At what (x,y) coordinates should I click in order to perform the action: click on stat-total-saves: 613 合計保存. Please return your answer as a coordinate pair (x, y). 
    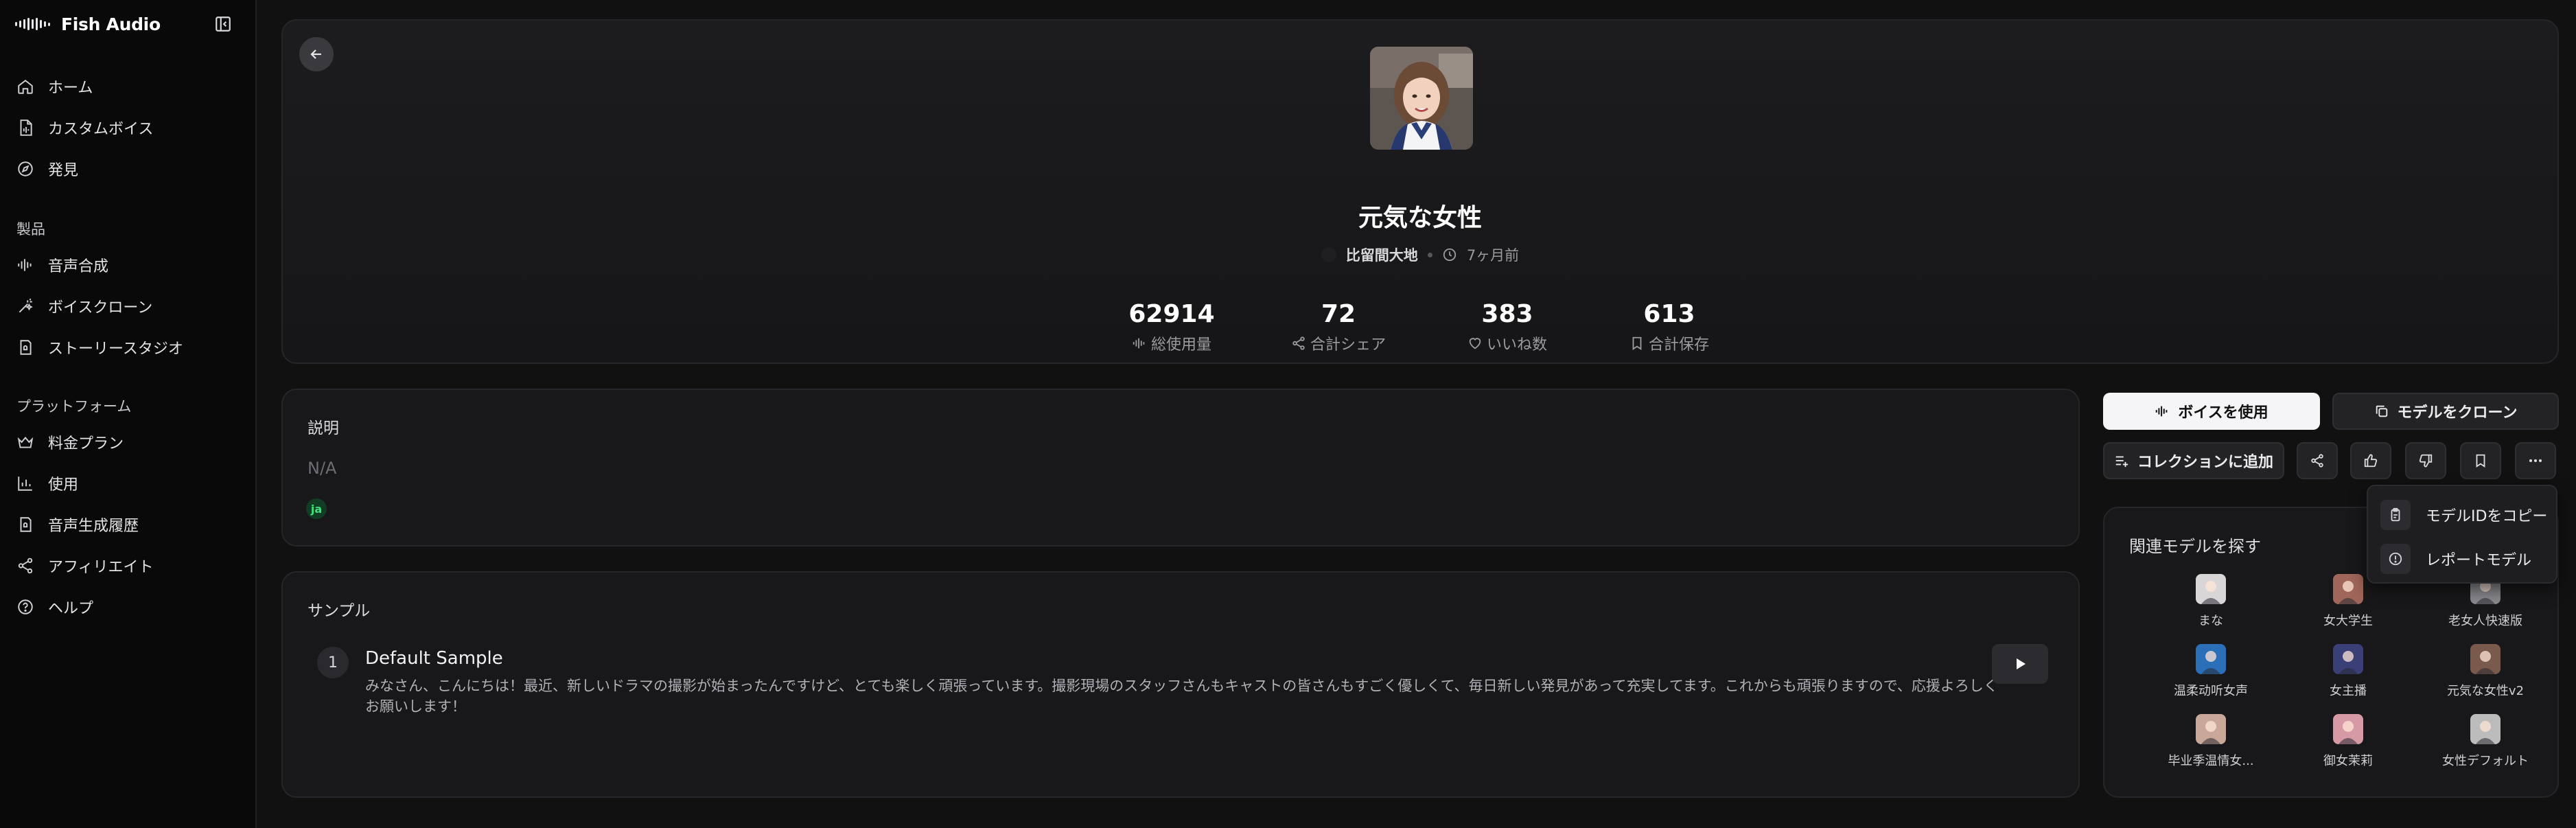
    Looking at the image, I should click on (1669, 327).